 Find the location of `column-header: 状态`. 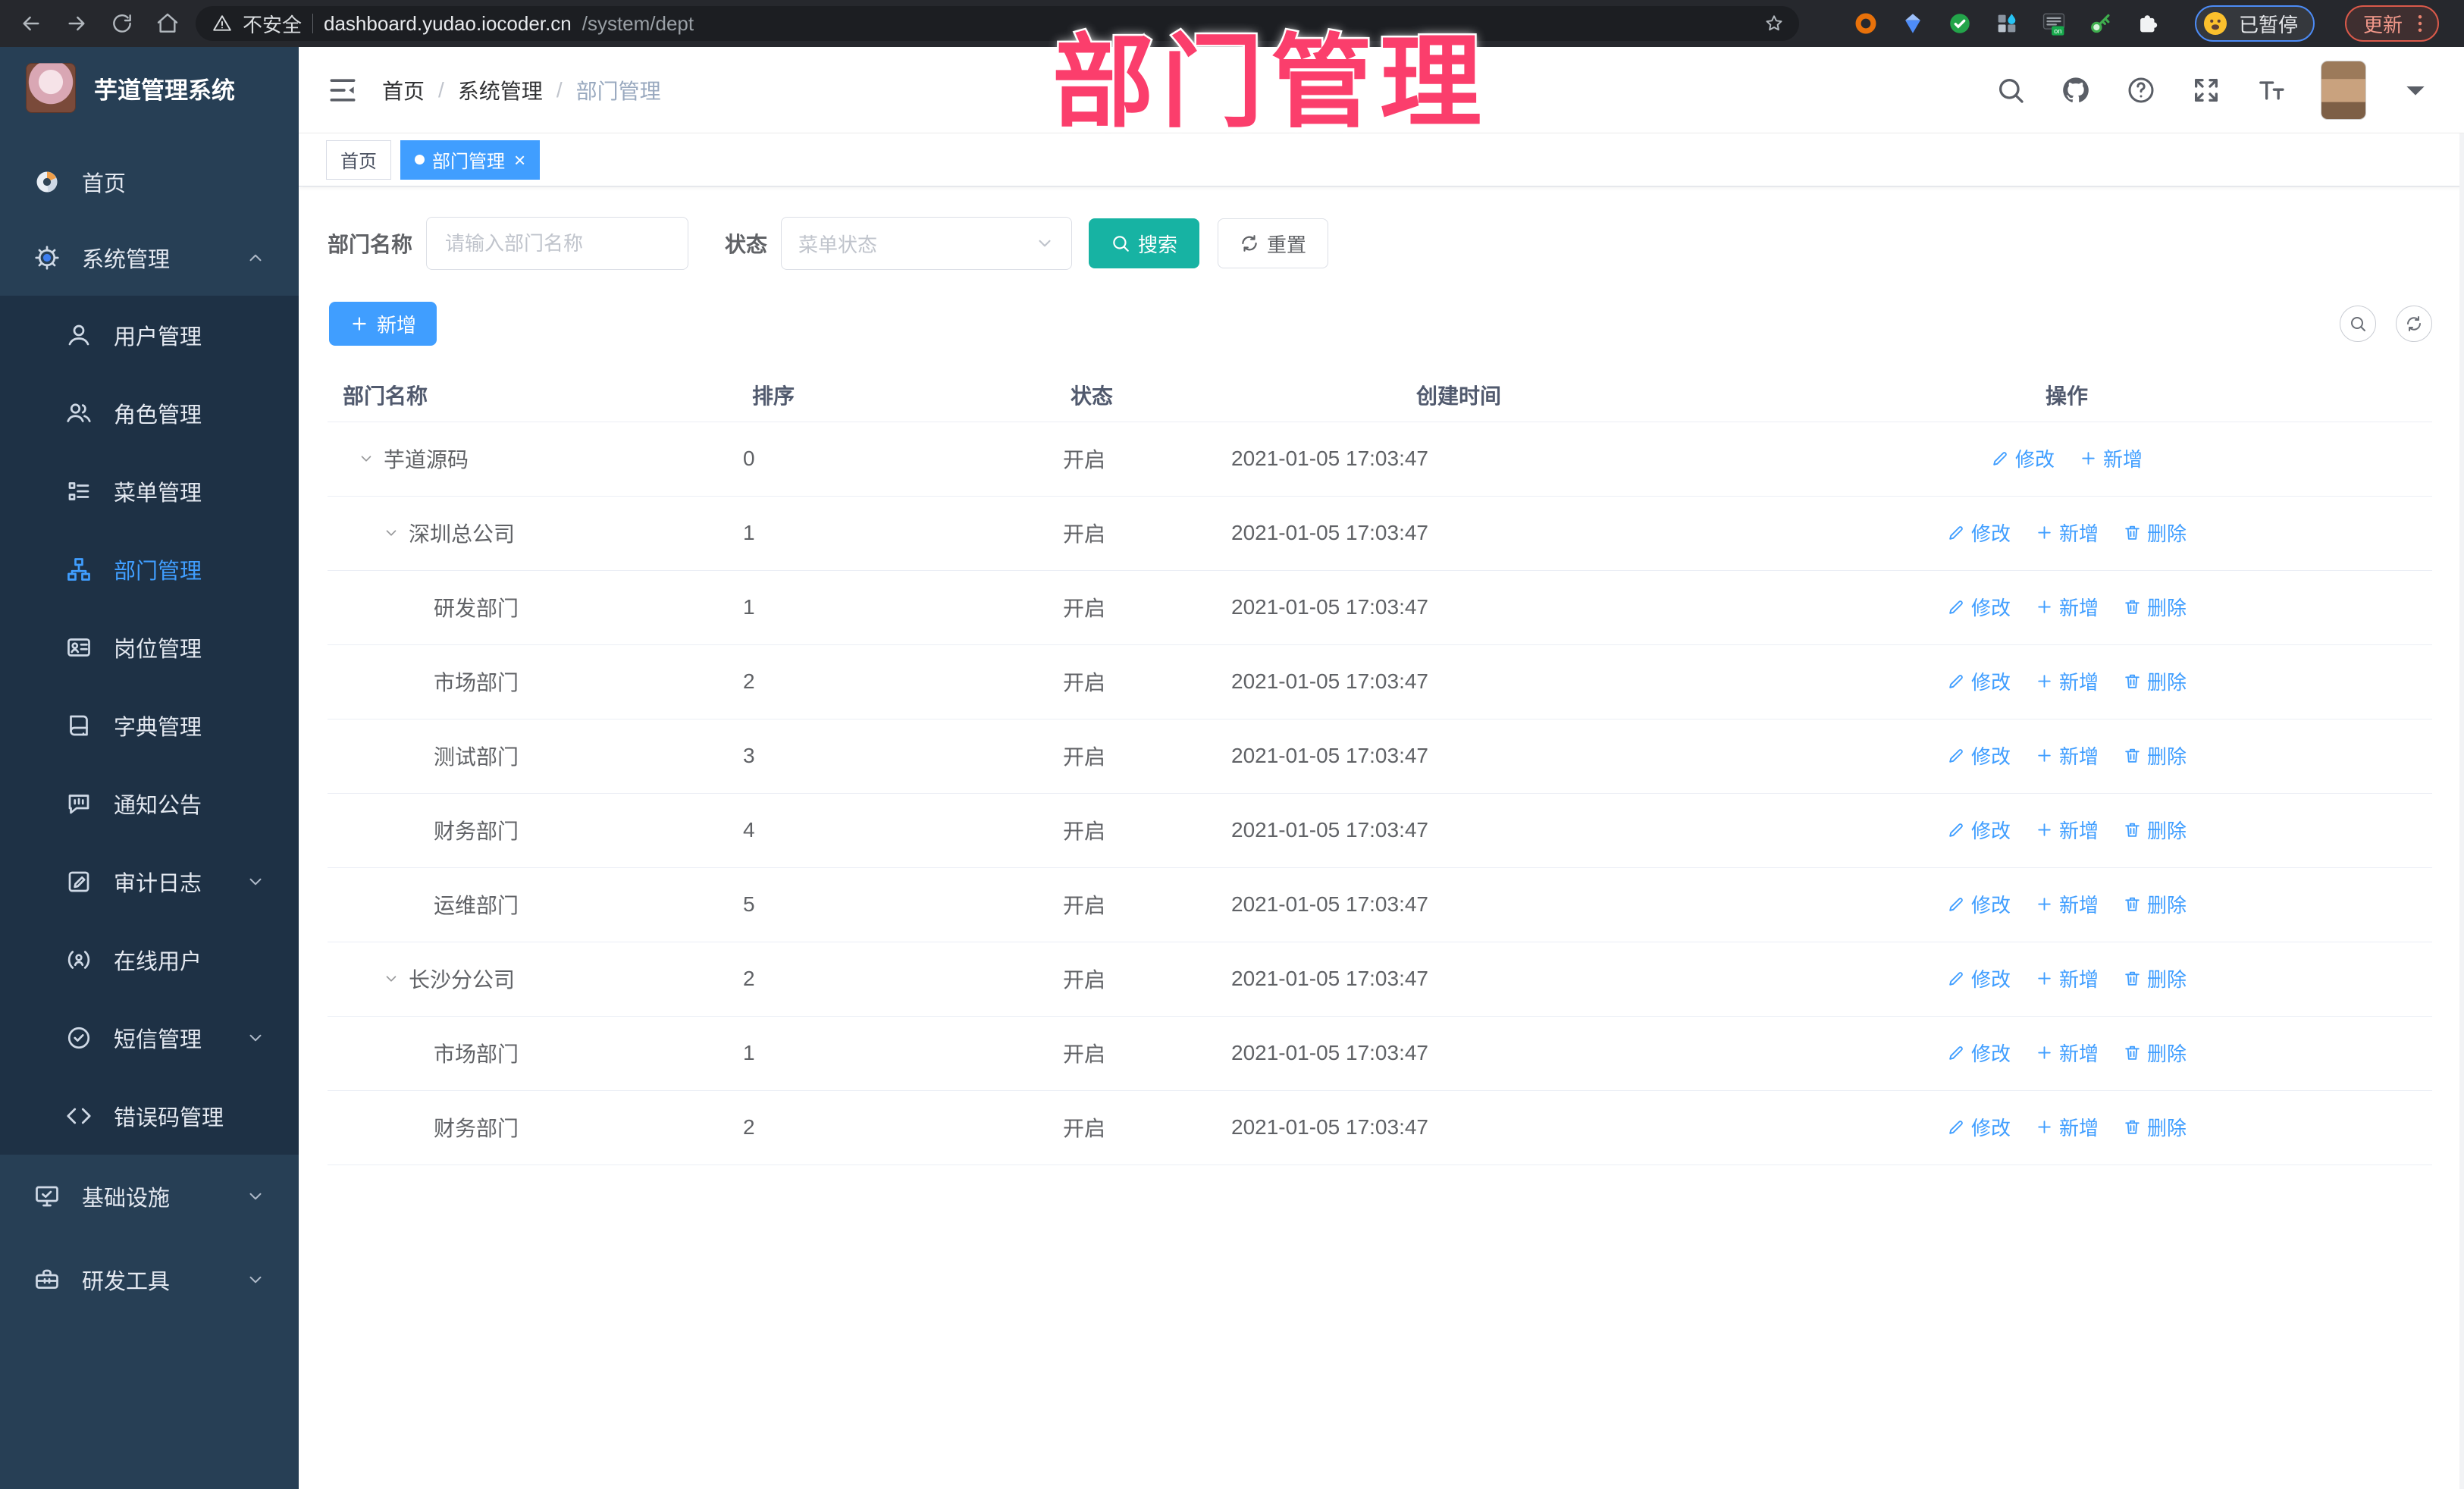

column-header: 状态 is located at coordinates (1136, 395).